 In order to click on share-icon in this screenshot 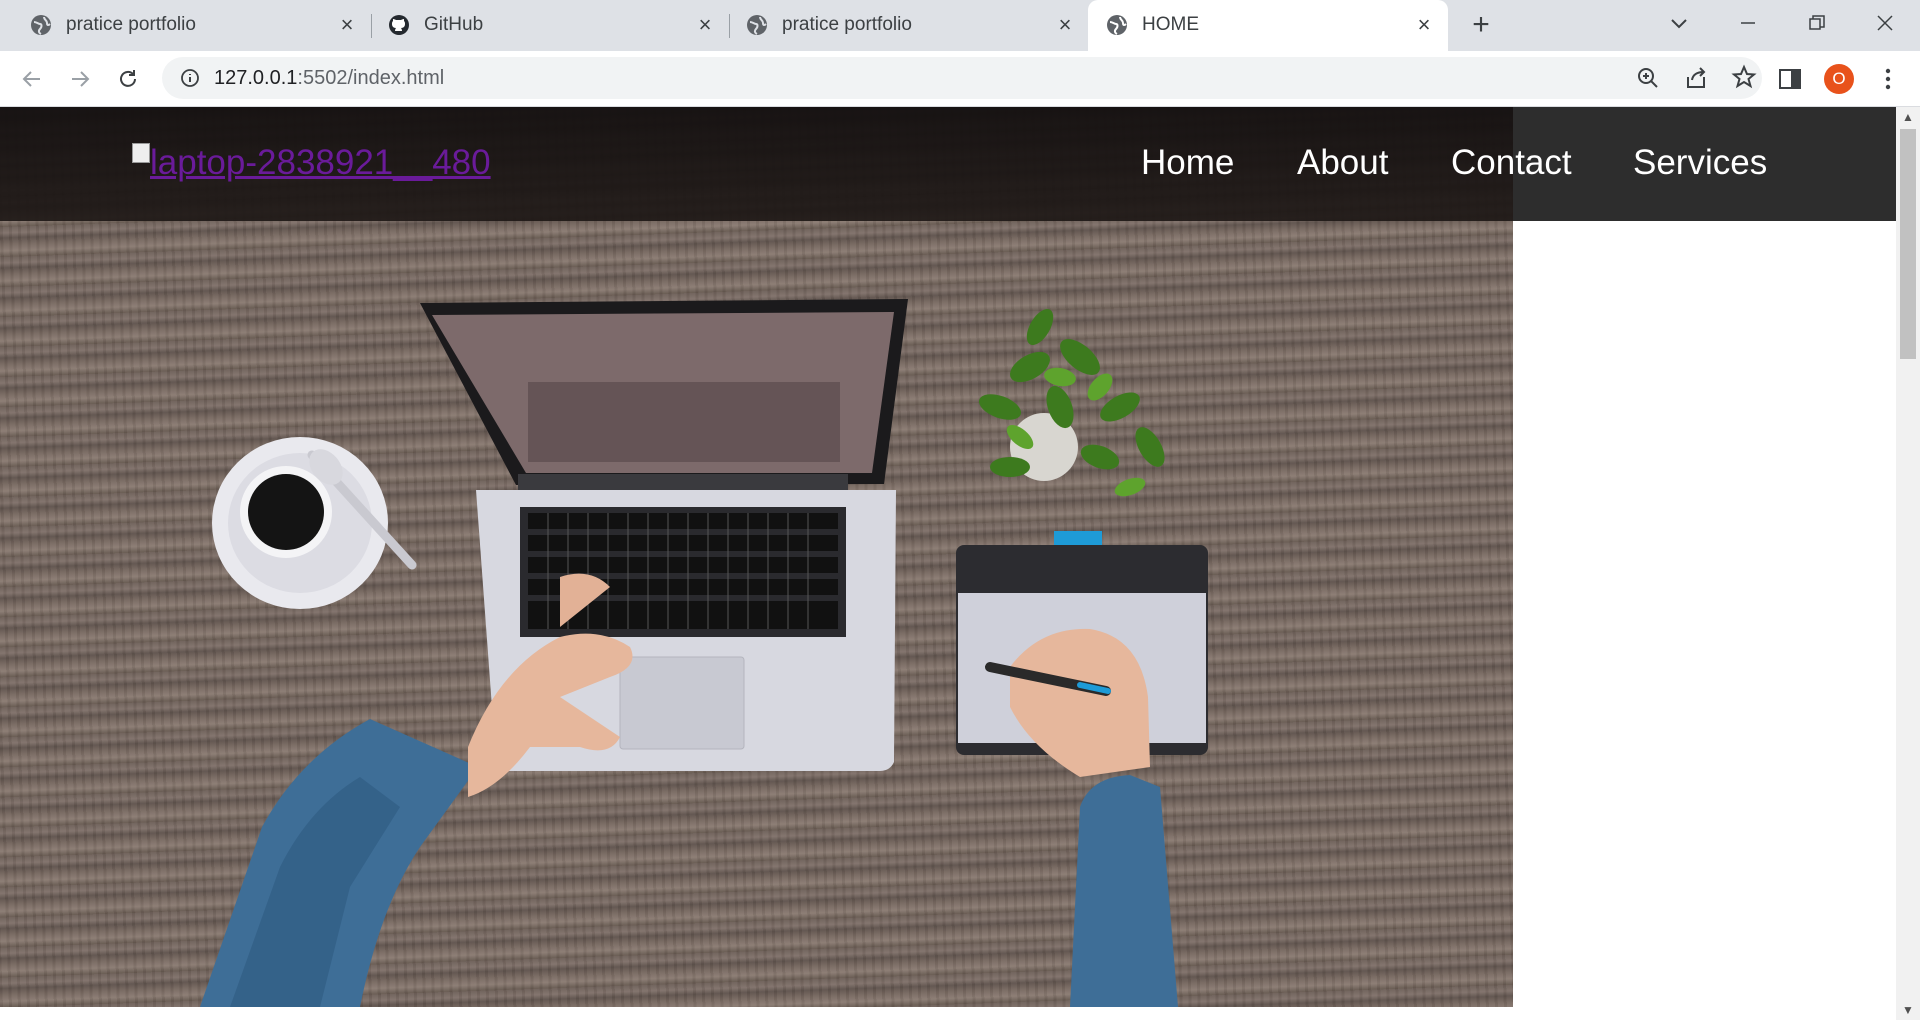, I will do `click(1696, 78)`.